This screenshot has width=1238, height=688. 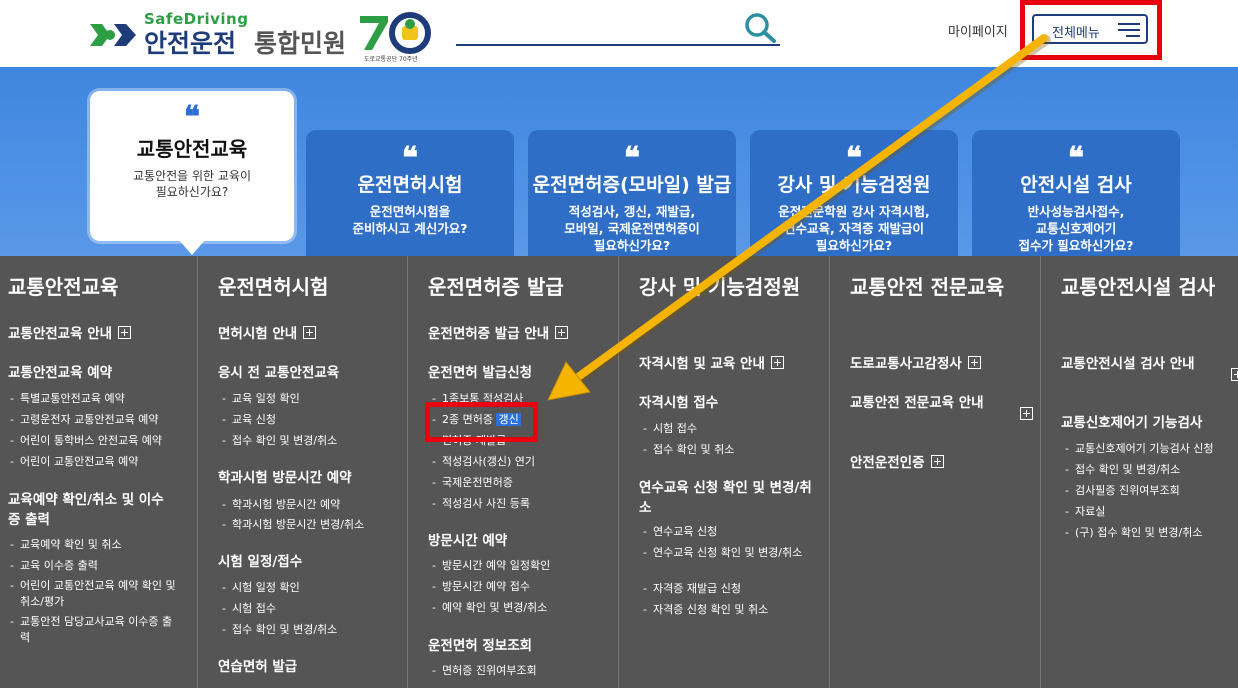 What do you see at coordinates (98, 373) in the screenshot?
I see `menu-section-title: 교통안전교육 예약` at bounding box center [98, 373].